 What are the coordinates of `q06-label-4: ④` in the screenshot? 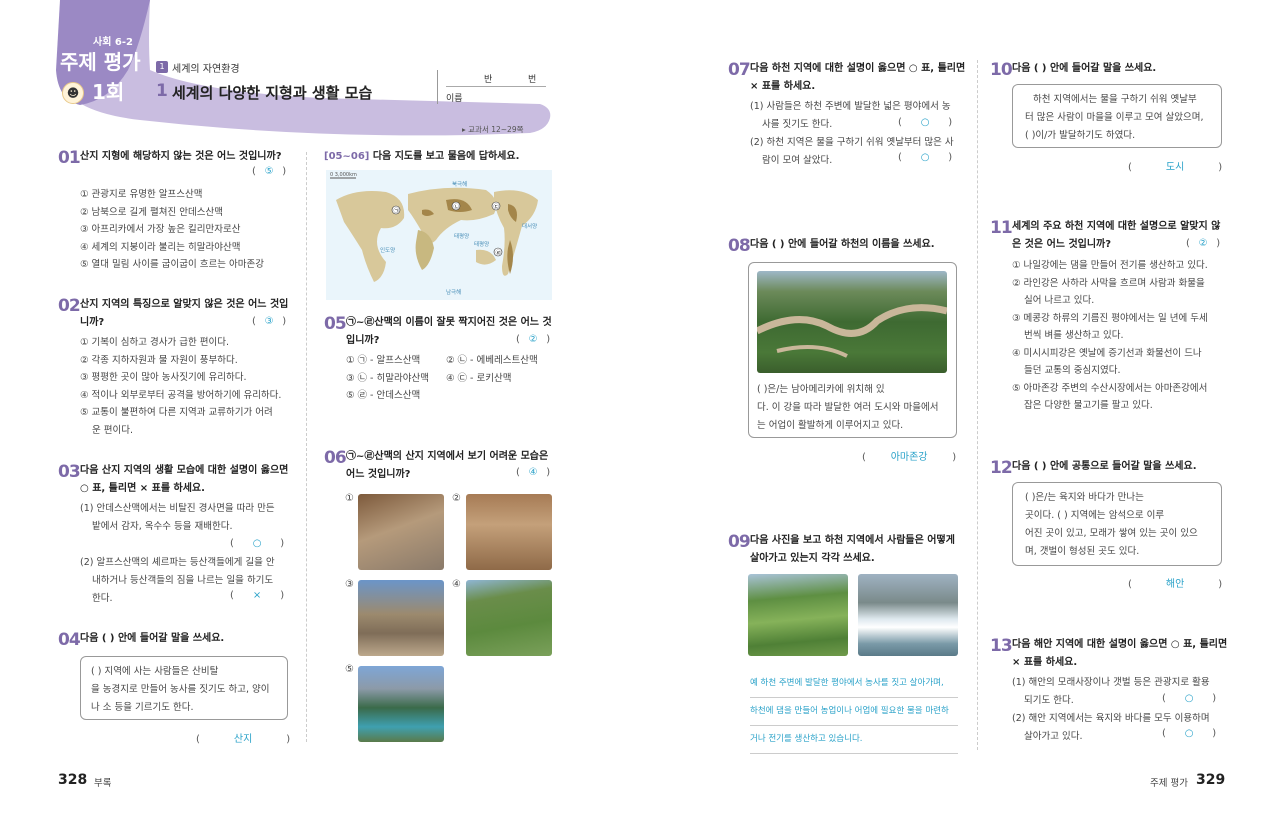 It's located at (456, 584).